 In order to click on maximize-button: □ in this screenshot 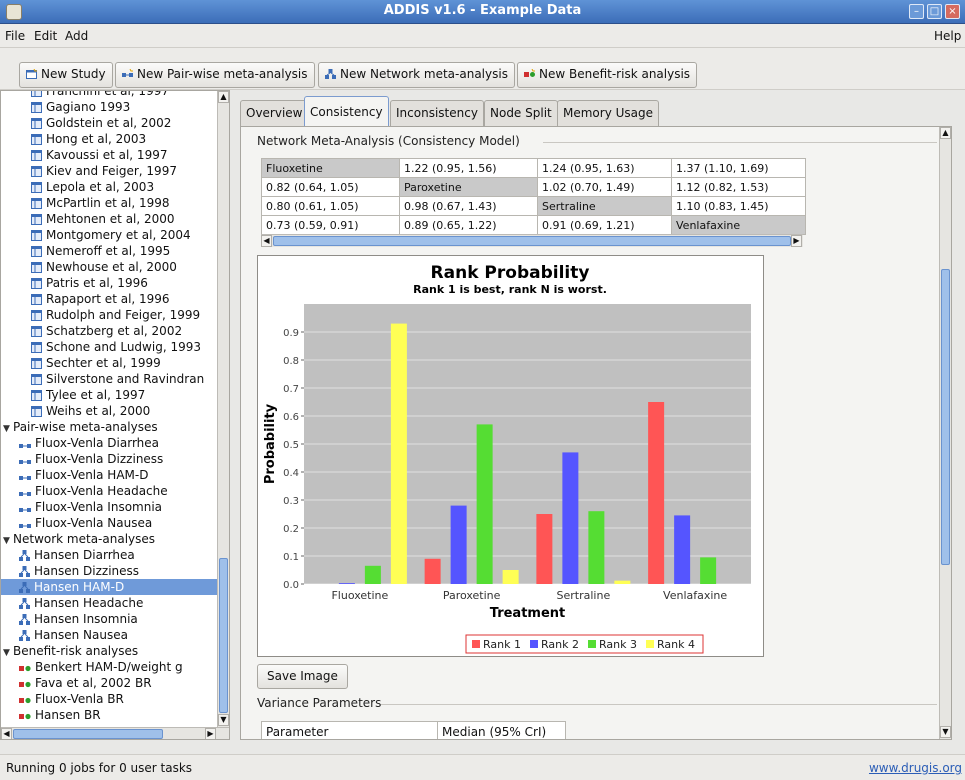, I will do `click(934, 11)`.